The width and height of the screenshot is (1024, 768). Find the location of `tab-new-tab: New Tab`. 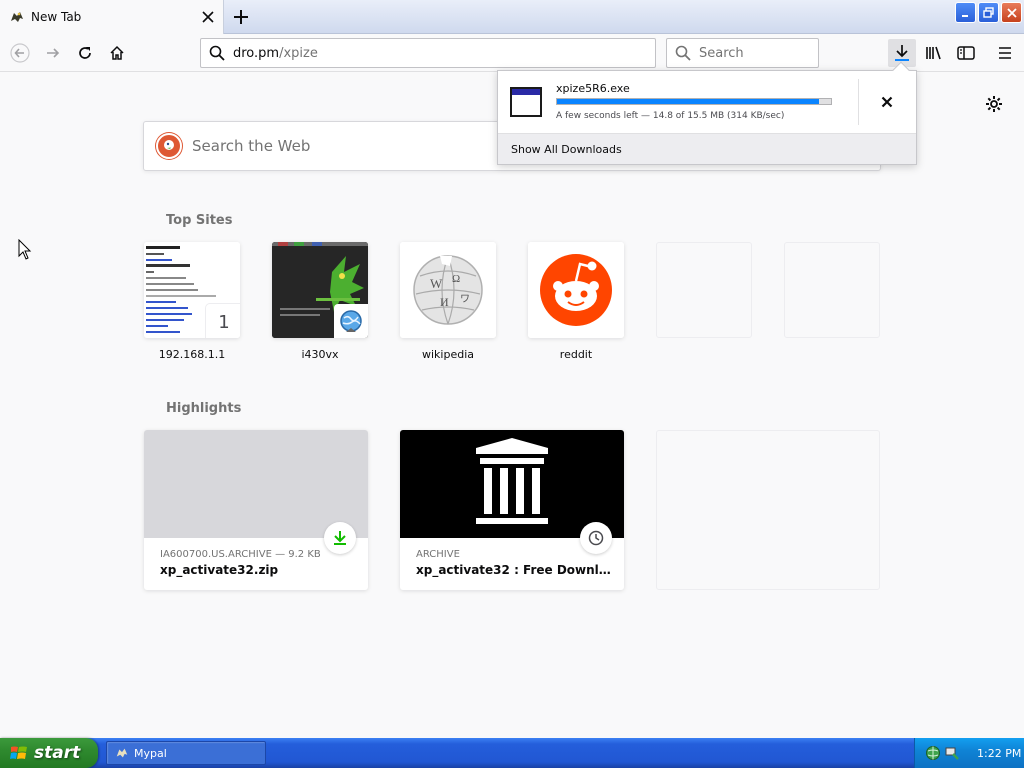

tab-new-tab: New Tab is located at coordinates (112, 17).